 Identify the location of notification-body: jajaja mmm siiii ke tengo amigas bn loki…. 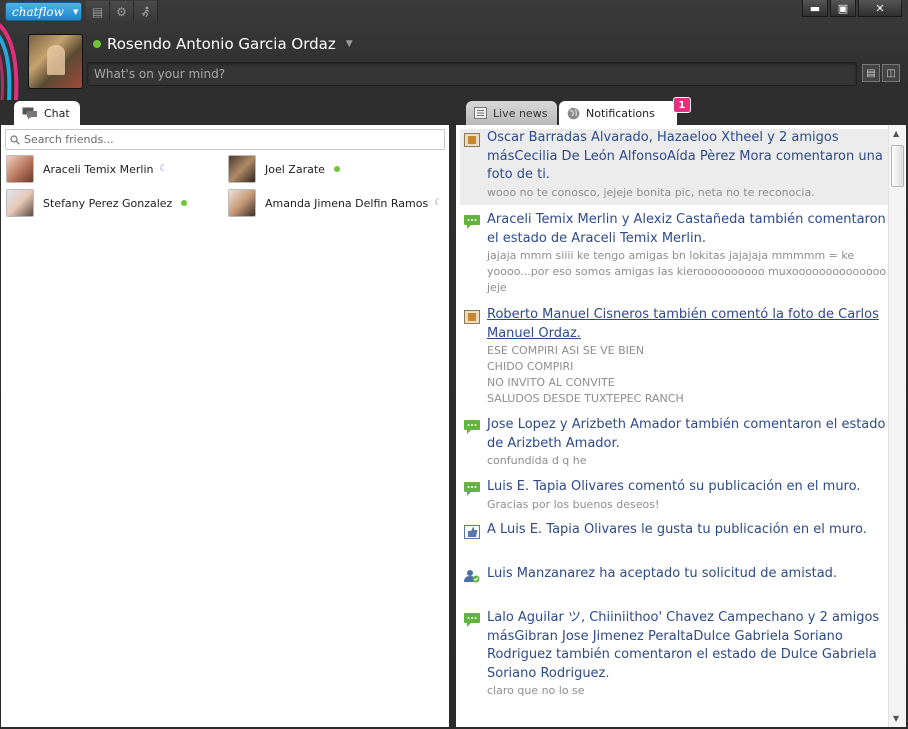
(687, 271).